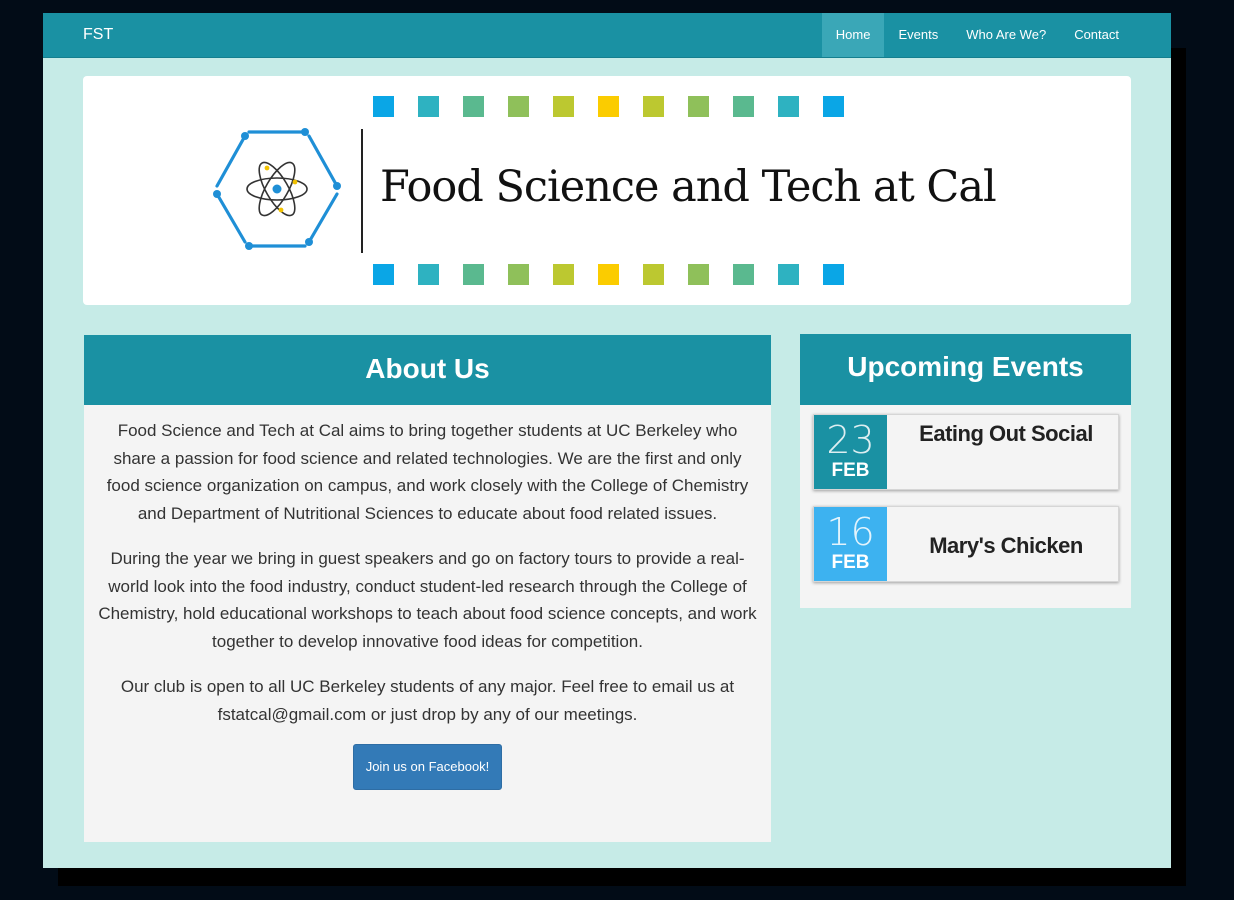  What do you see at coordinates (427, 370) in the screenshot?
I see `about-title: About Us` at bounding box center [427, 370].